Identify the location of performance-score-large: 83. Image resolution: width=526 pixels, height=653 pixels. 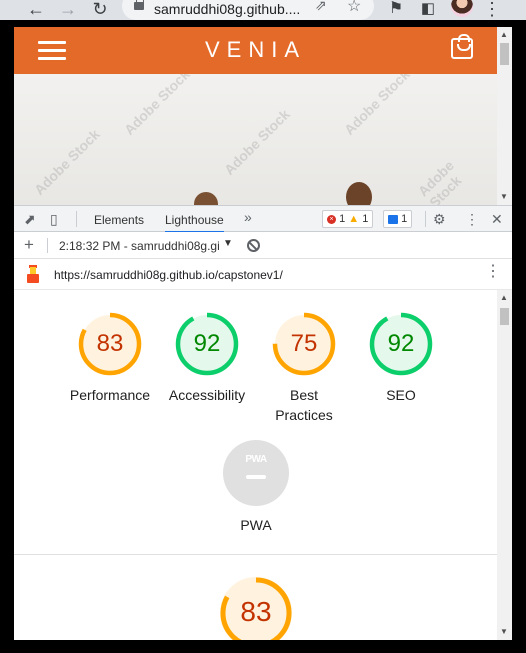
(256, 611).